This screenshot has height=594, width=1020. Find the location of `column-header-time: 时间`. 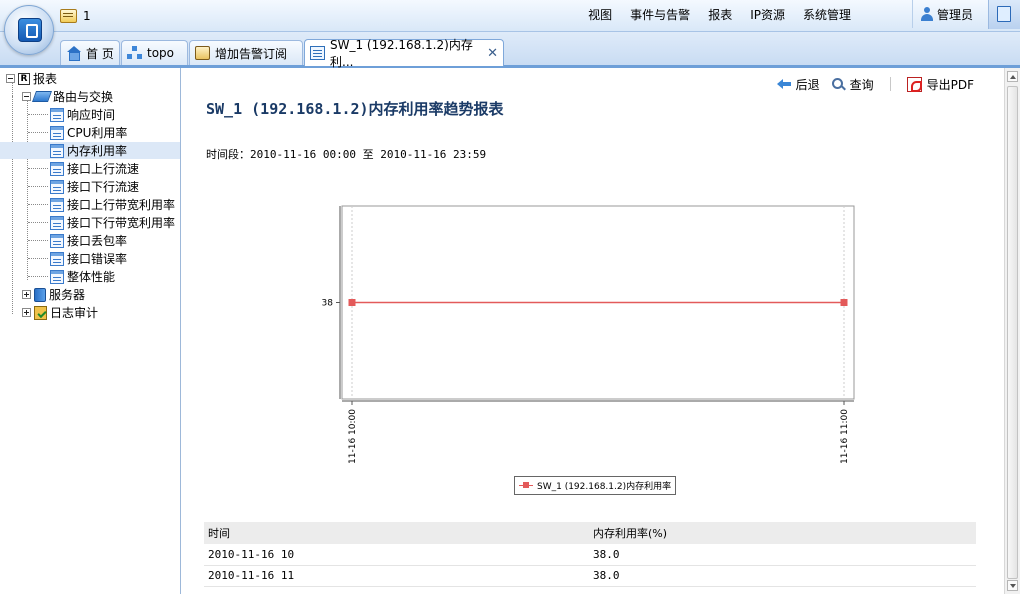

column-header-time: 时间 is located at coordinates (396, 533).